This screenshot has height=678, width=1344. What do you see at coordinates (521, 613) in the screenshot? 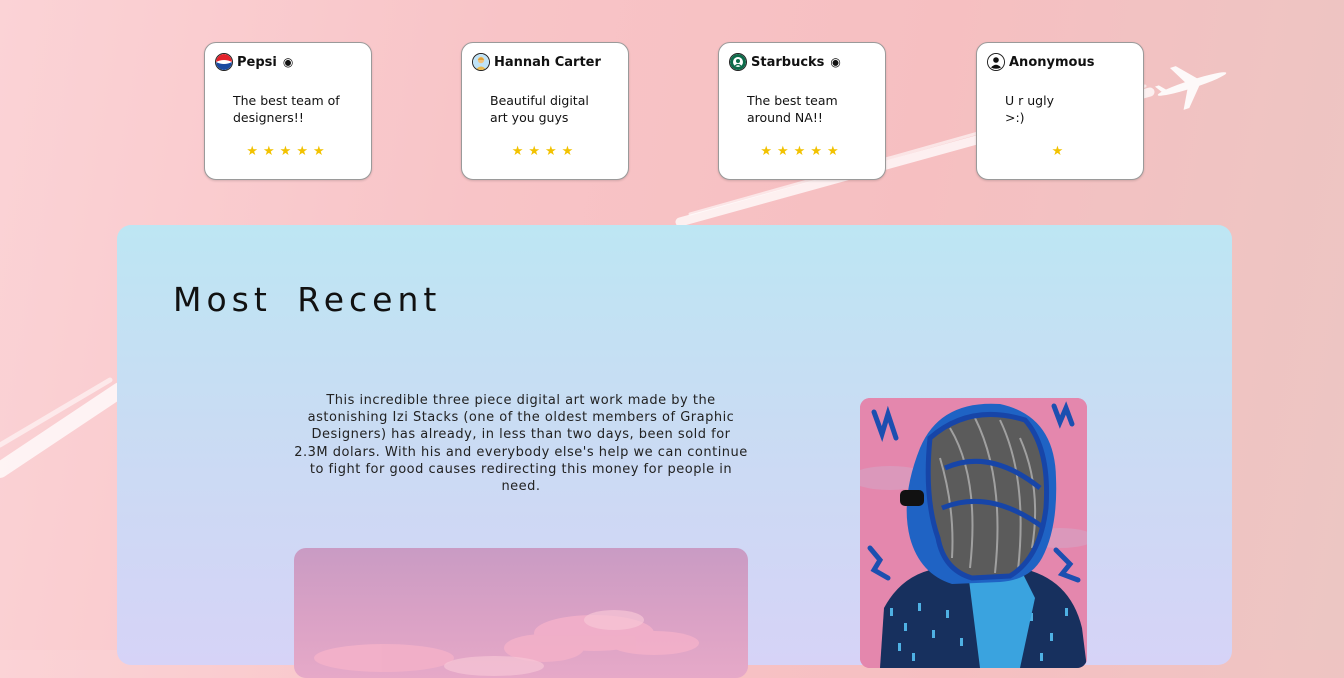
I see `sky-photo-image` at bounding box center [521, 613].